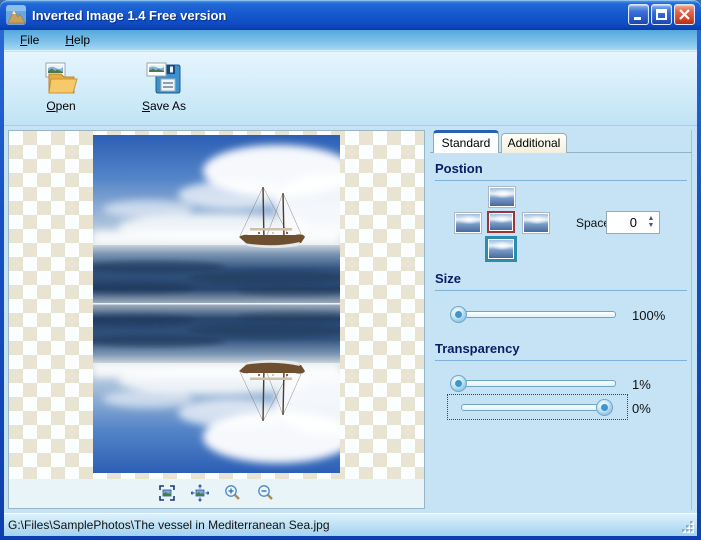  I want to click on space-label: Space, so click(593, 223).